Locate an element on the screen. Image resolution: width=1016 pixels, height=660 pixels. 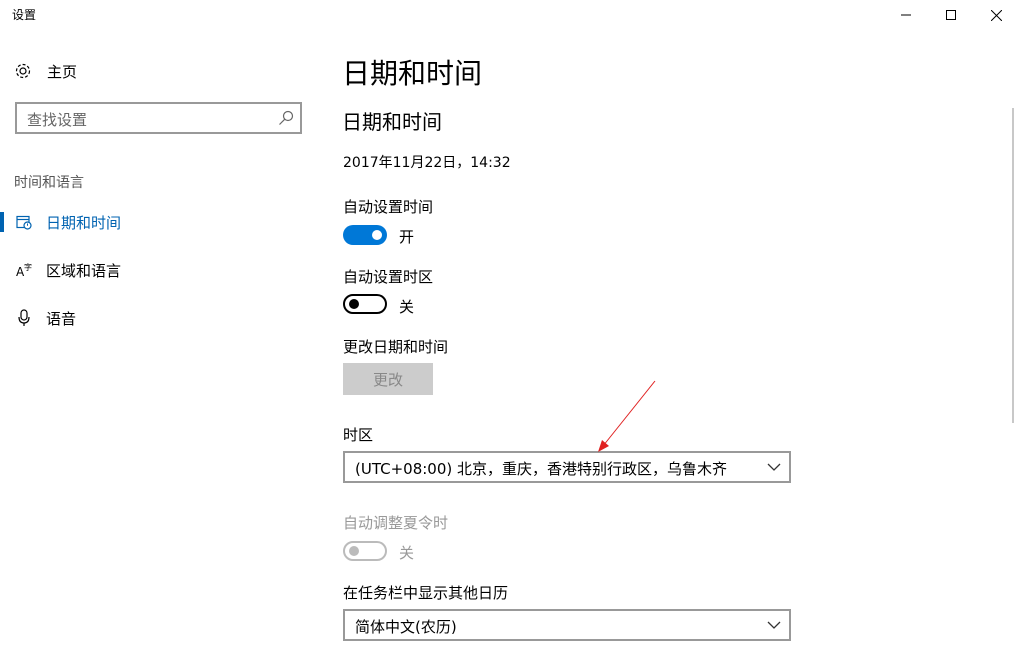
region-language-icon: A 字 is located at coordinates (24, 270).